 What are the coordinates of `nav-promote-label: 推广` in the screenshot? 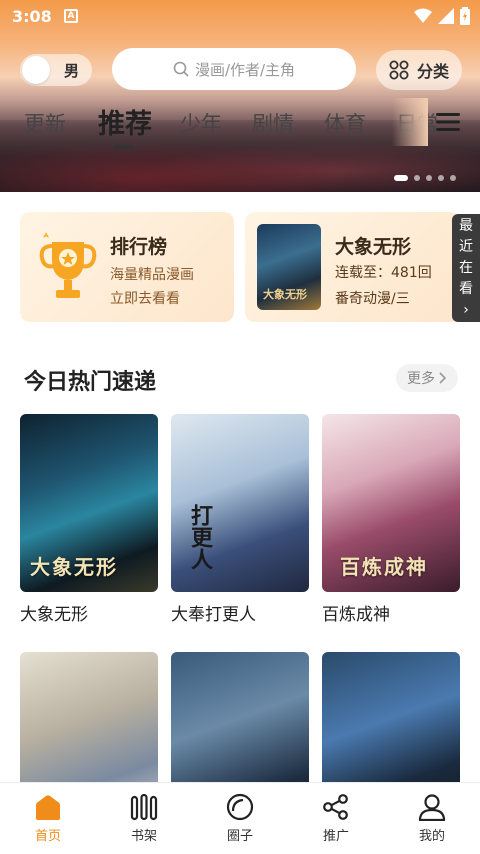 It's located at (335, 836).